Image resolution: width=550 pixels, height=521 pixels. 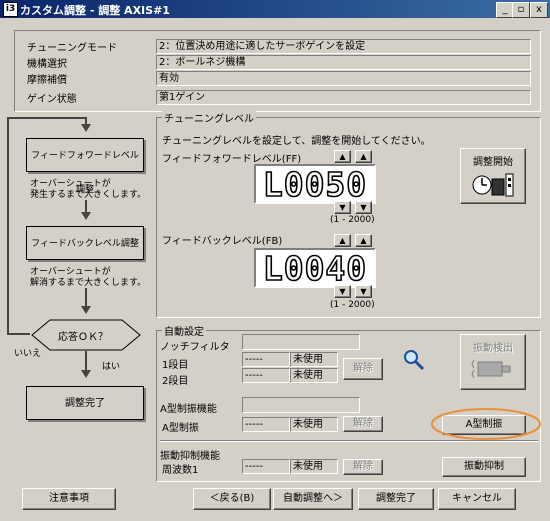 What do you see at coordinates (296, 141) in the screenshot?
I see `tuning-instruction: チューニングレベルを設定して、調整を開始してください。` at bounding box center [296, 141].